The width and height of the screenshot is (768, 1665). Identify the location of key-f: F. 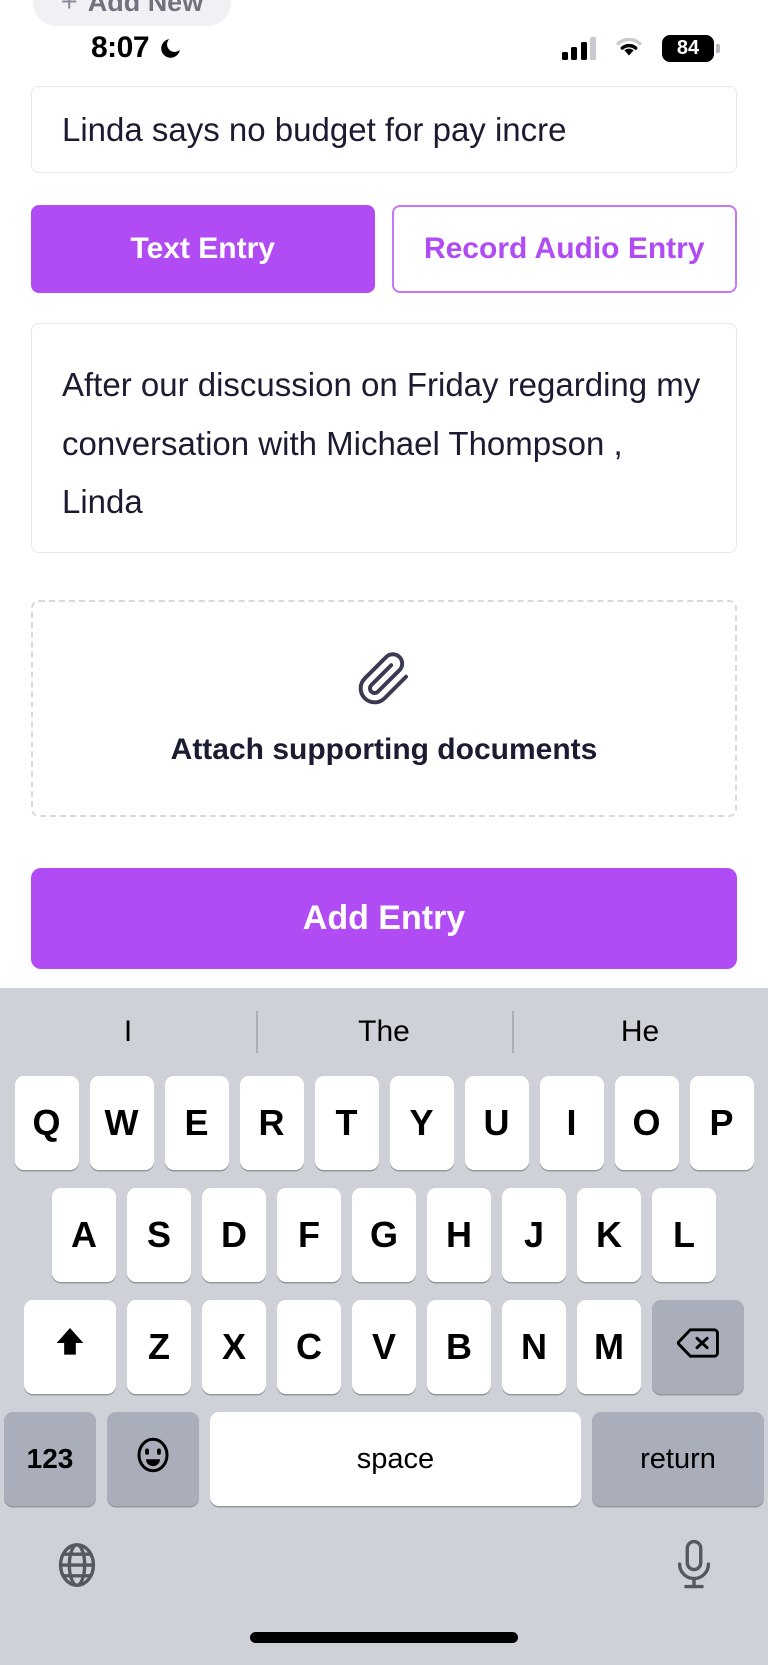
(309, 1235).